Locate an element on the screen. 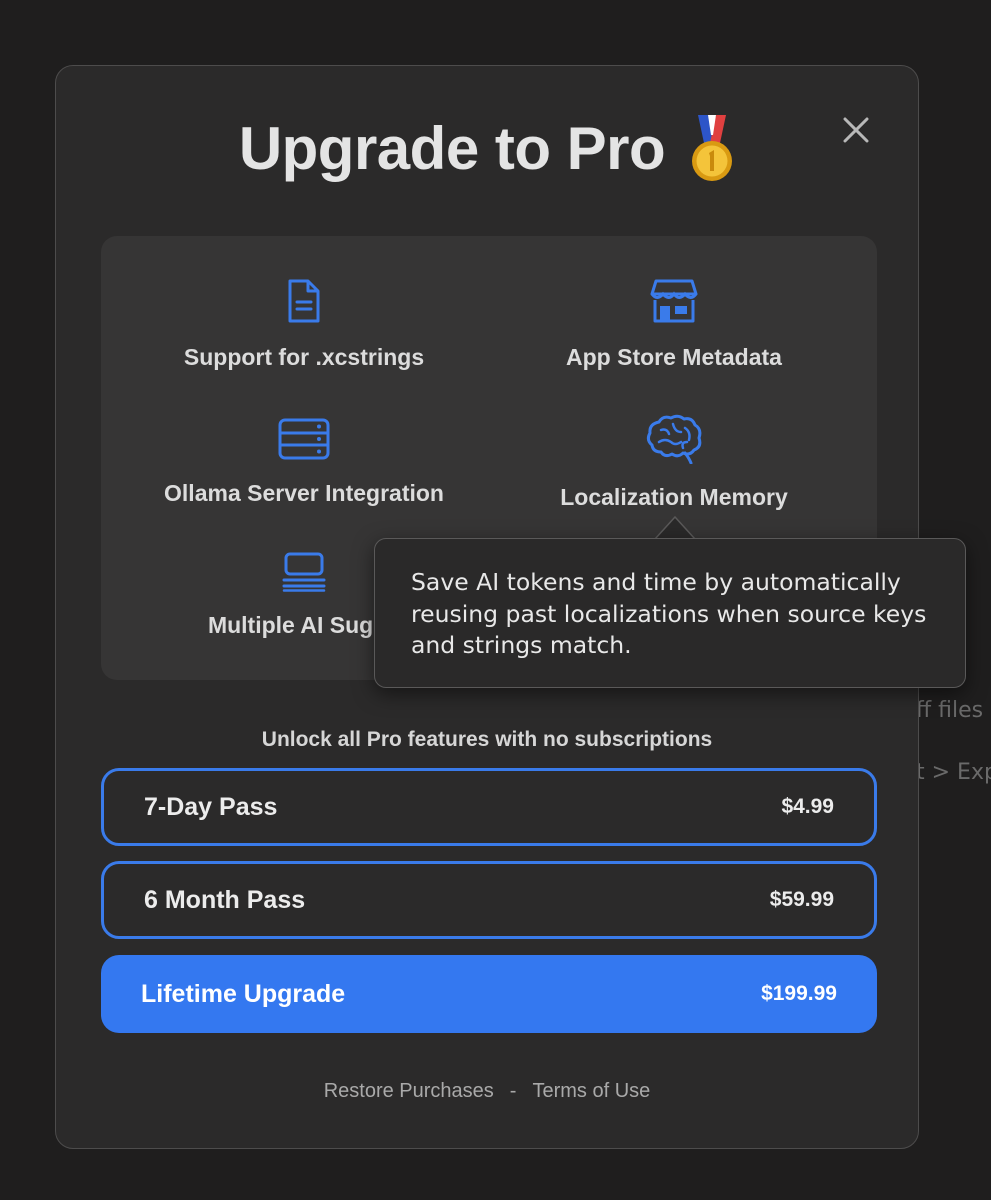 The height and width of the screenshot is (1200, 991). feature-localization-memory: Localization Memory is located at coordinates (674, 462).